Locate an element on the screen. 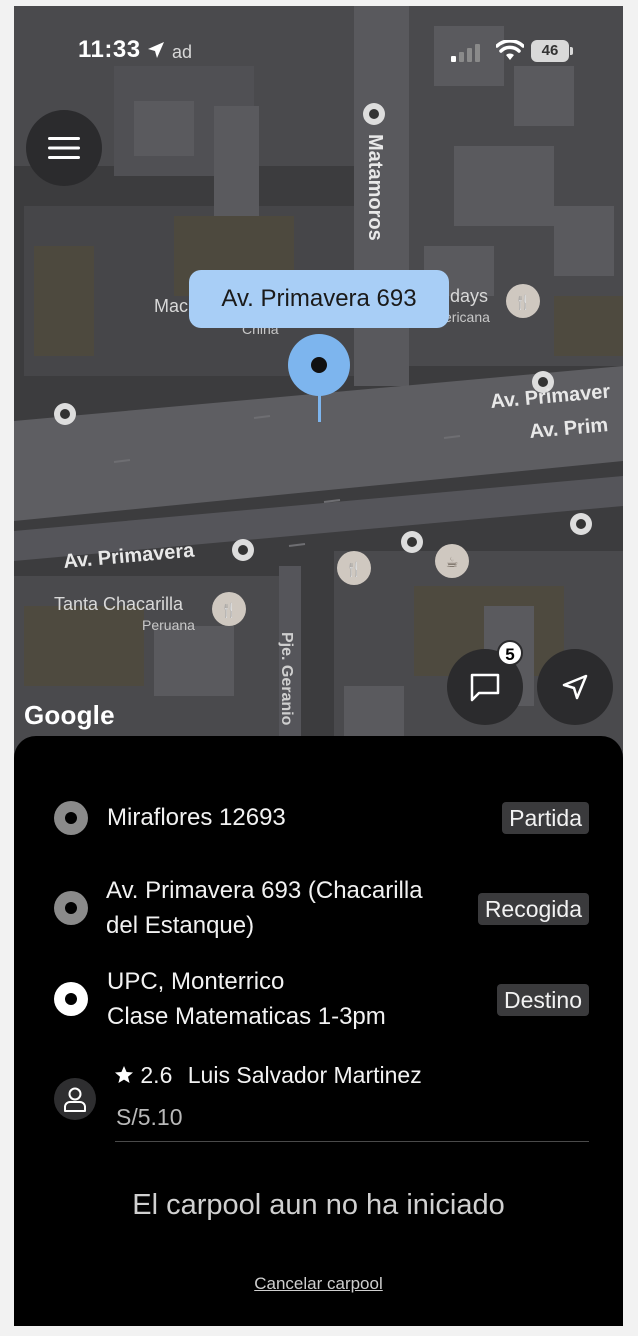  poi-label-fridays-sub: ericana is located at coordinates (467, 317).